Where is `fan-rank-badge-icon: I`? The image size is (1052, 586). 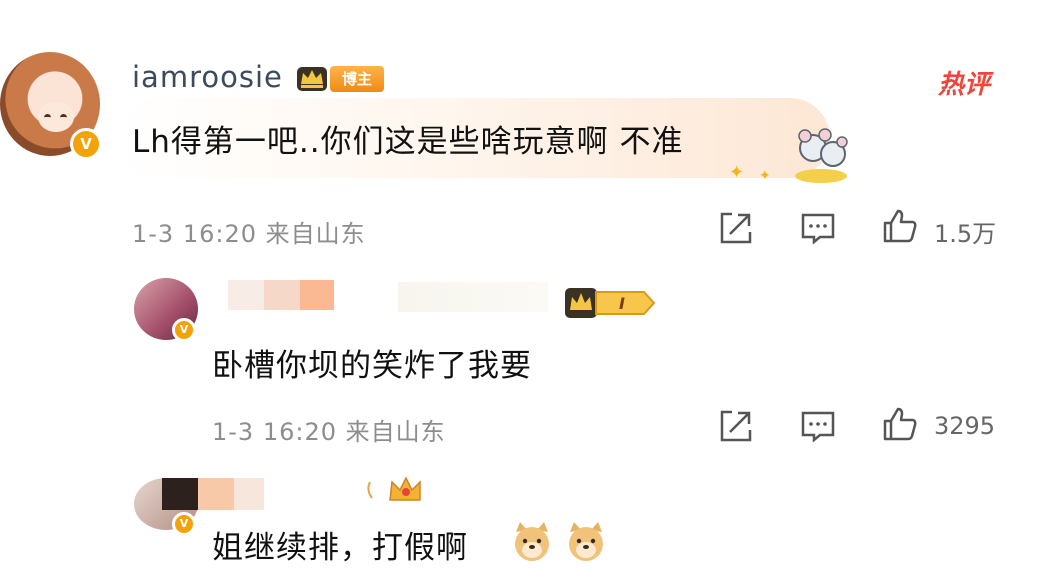 fan-rank-badge-icon: I is located at coordinates (610, 303).